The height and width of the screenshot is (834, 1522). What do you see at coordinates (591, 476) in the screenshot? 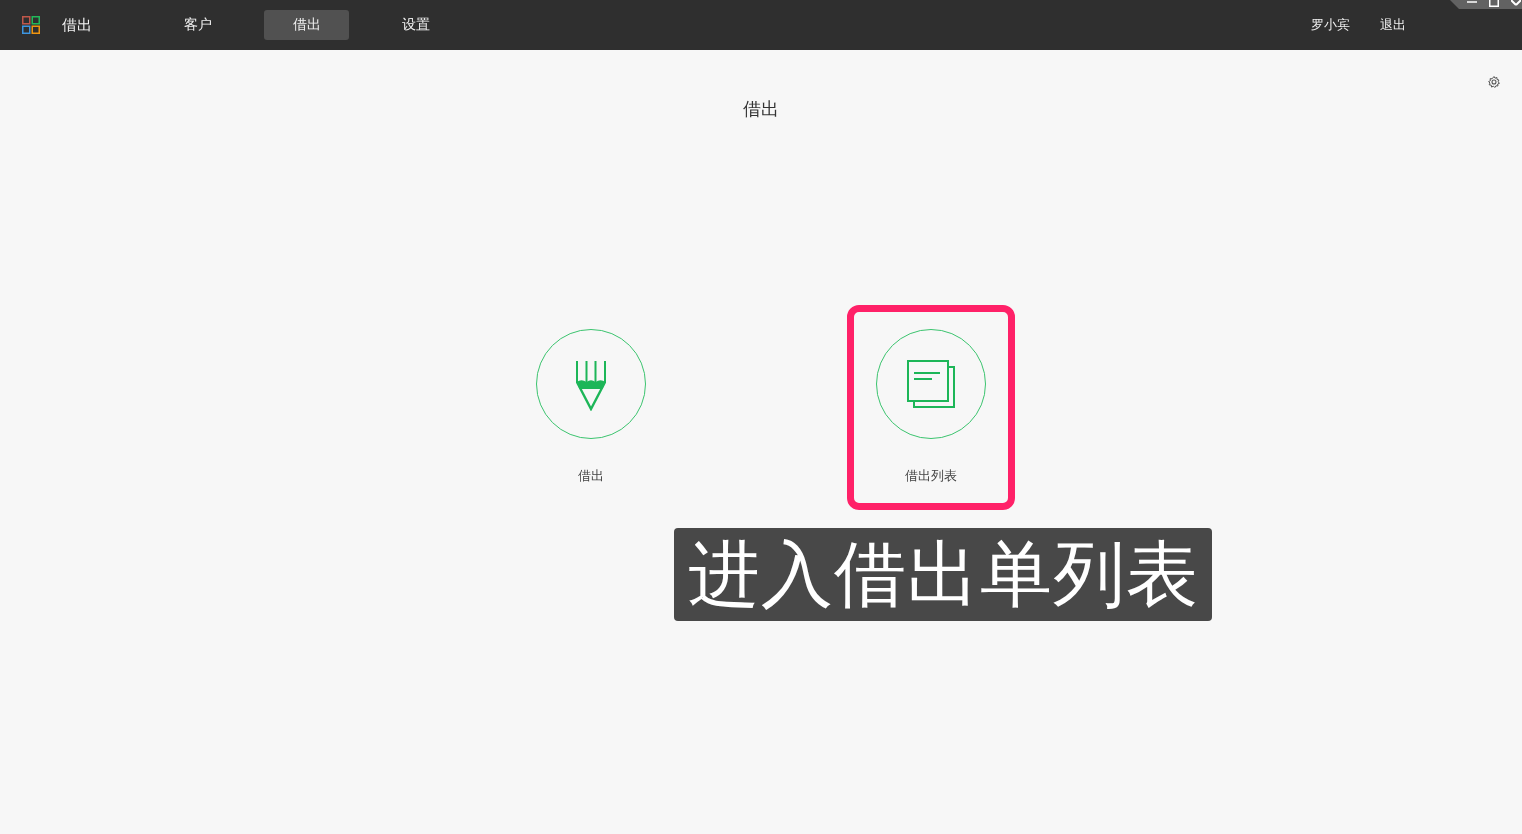
I see `tile-label: 借出` at bounding box center [591, 476].